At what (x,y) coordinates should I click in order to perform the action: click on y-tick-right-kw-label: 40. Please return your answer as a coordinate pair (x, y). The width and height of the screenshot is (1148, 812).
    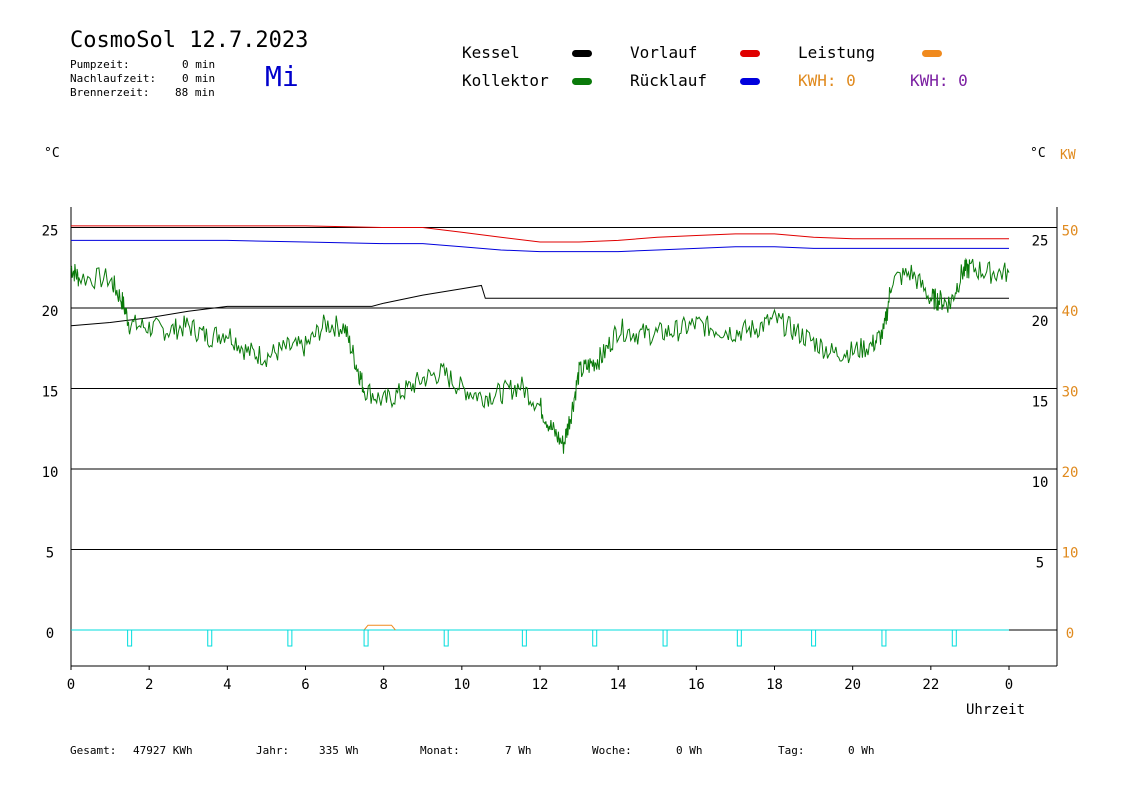
    Looking at the image, I should click on (1070, 312).